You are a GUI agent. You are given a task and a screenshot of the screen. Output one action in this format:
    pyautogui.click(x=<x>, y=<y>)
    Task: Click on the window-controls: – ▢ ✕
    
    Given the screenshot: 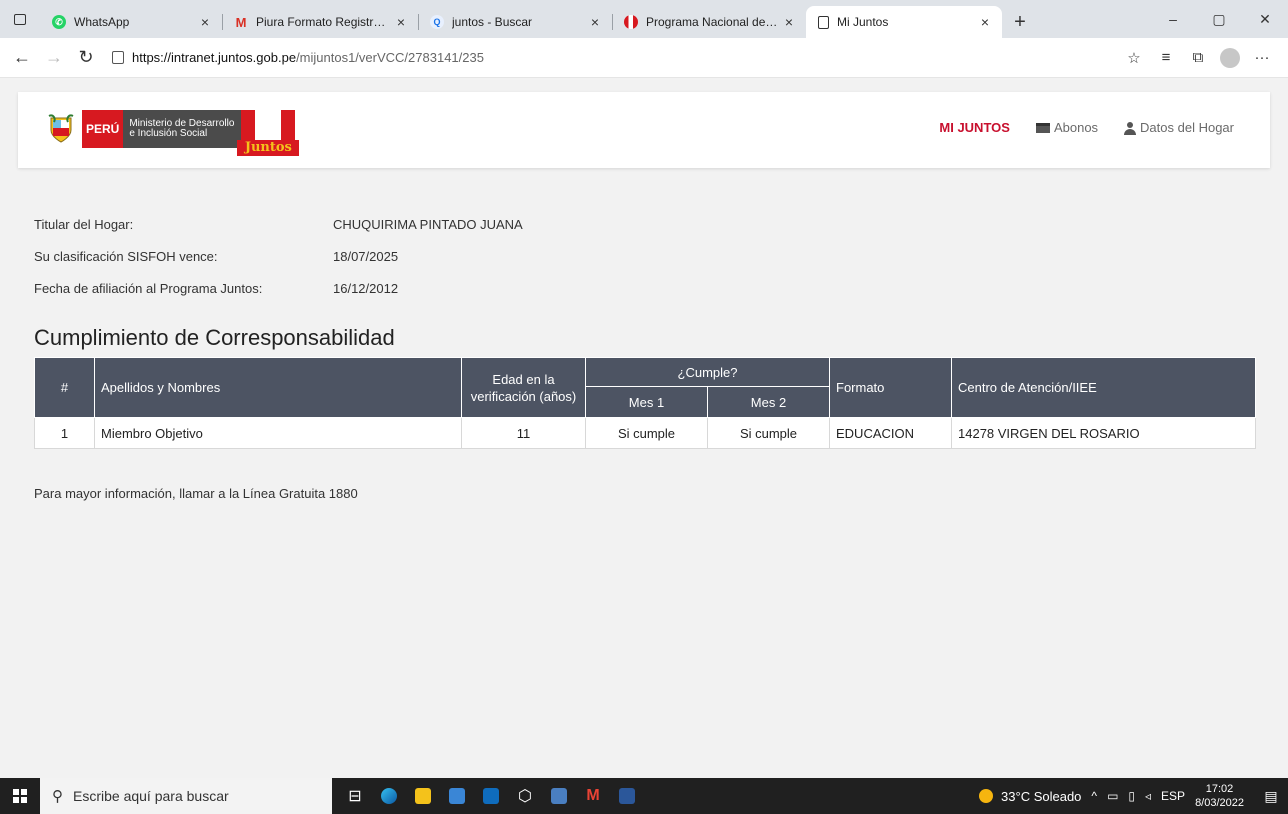 What is the action you would take?
    pyautogui.click(x=1219, y=19)
    